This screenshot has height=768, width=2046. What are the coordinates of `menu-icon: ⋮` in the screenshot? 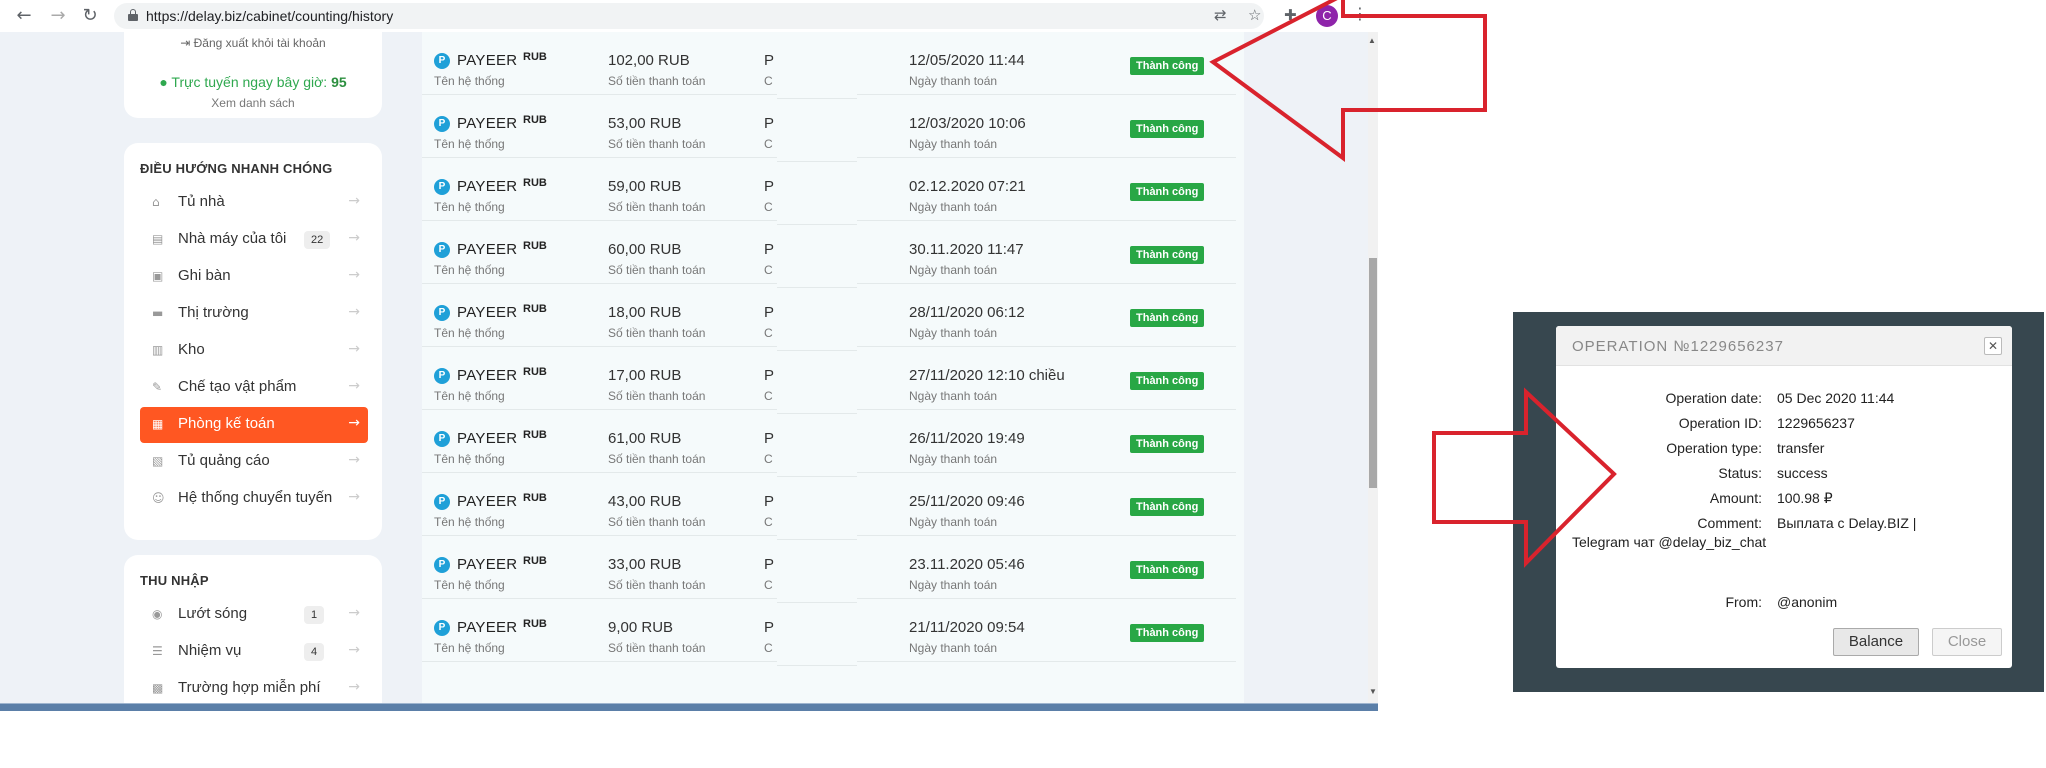 It's located at (1360, 13).